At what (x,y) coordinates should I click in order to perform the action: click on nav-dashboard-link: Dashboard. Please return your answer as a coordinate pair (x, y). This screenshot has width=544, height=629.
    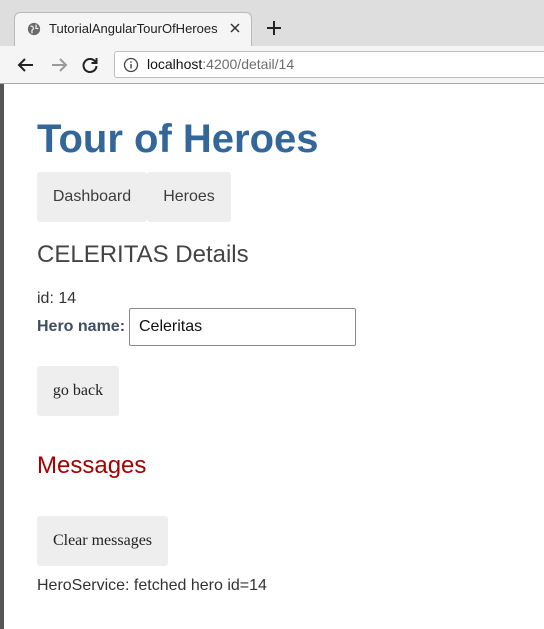
    Looking at the image, I should click on (92, 197).